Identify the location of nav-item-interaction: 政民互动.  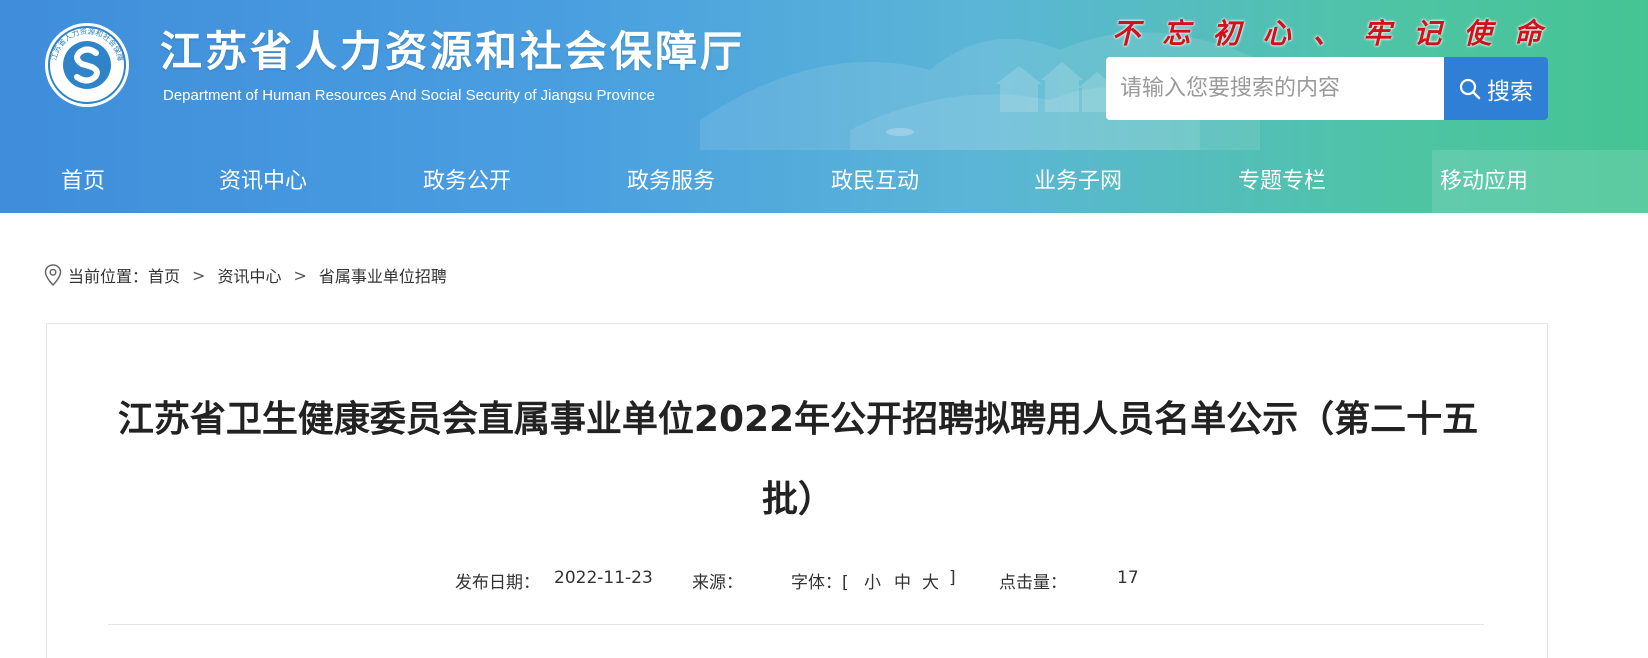
(875, 181).